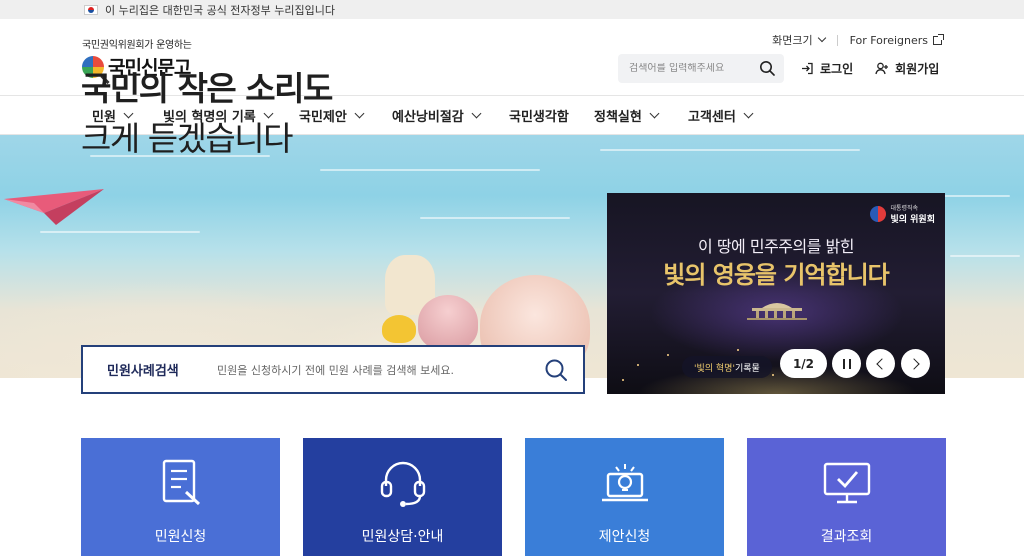  Describe the element at coordinates (803, 363) in the screenshot. I see `carousel-page-indicator: 1/2` at that location.